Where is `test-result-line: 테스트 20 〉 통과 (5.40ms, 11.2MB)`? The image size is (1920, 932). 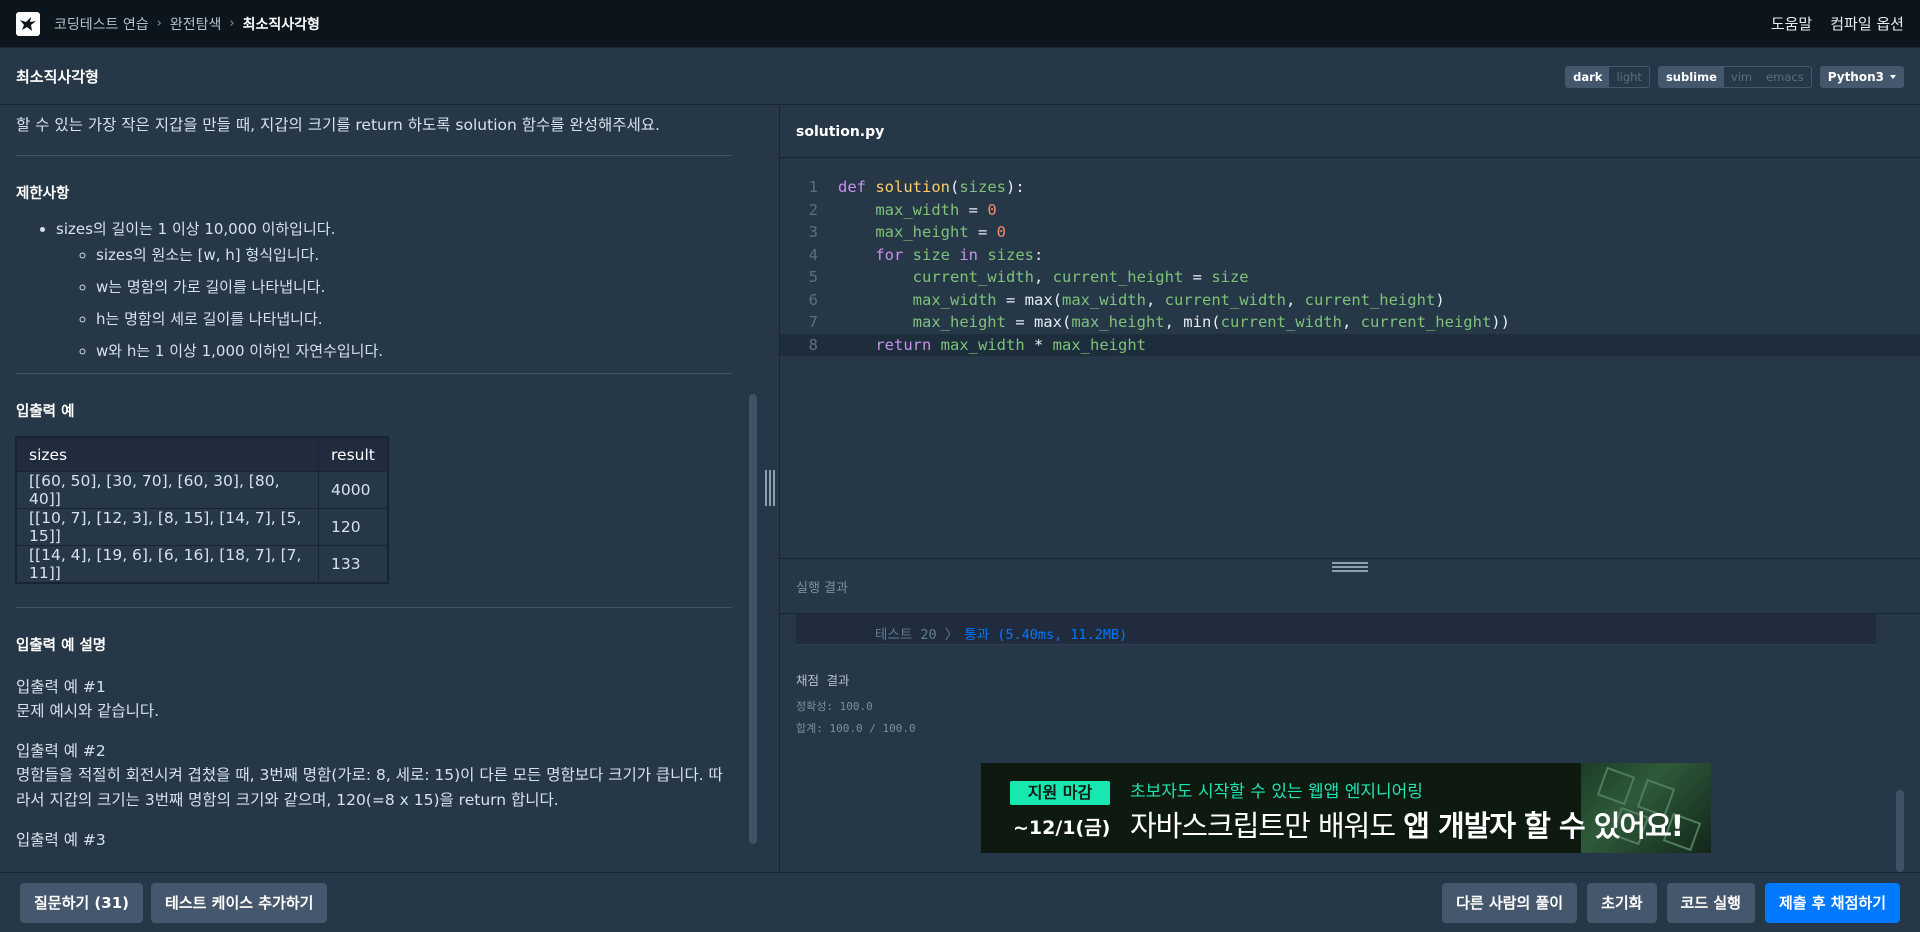 test-result-line: 테스트 20 〉 통과 (5.40ms, 11.2MB) is located at coordinates (1001, 633).